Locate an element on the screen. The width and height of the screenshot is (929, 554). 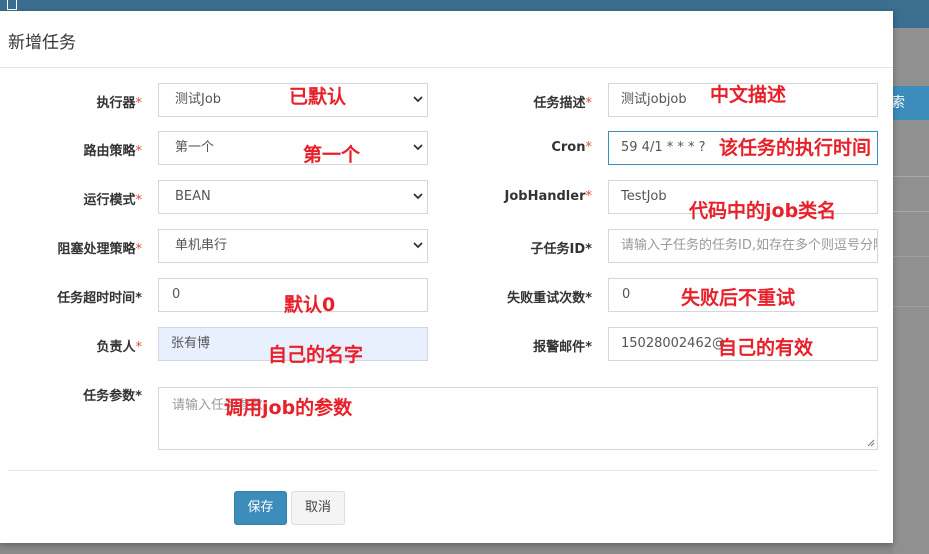
alarm-email-label: 报警邮件* is located at coordinates (562, 347).